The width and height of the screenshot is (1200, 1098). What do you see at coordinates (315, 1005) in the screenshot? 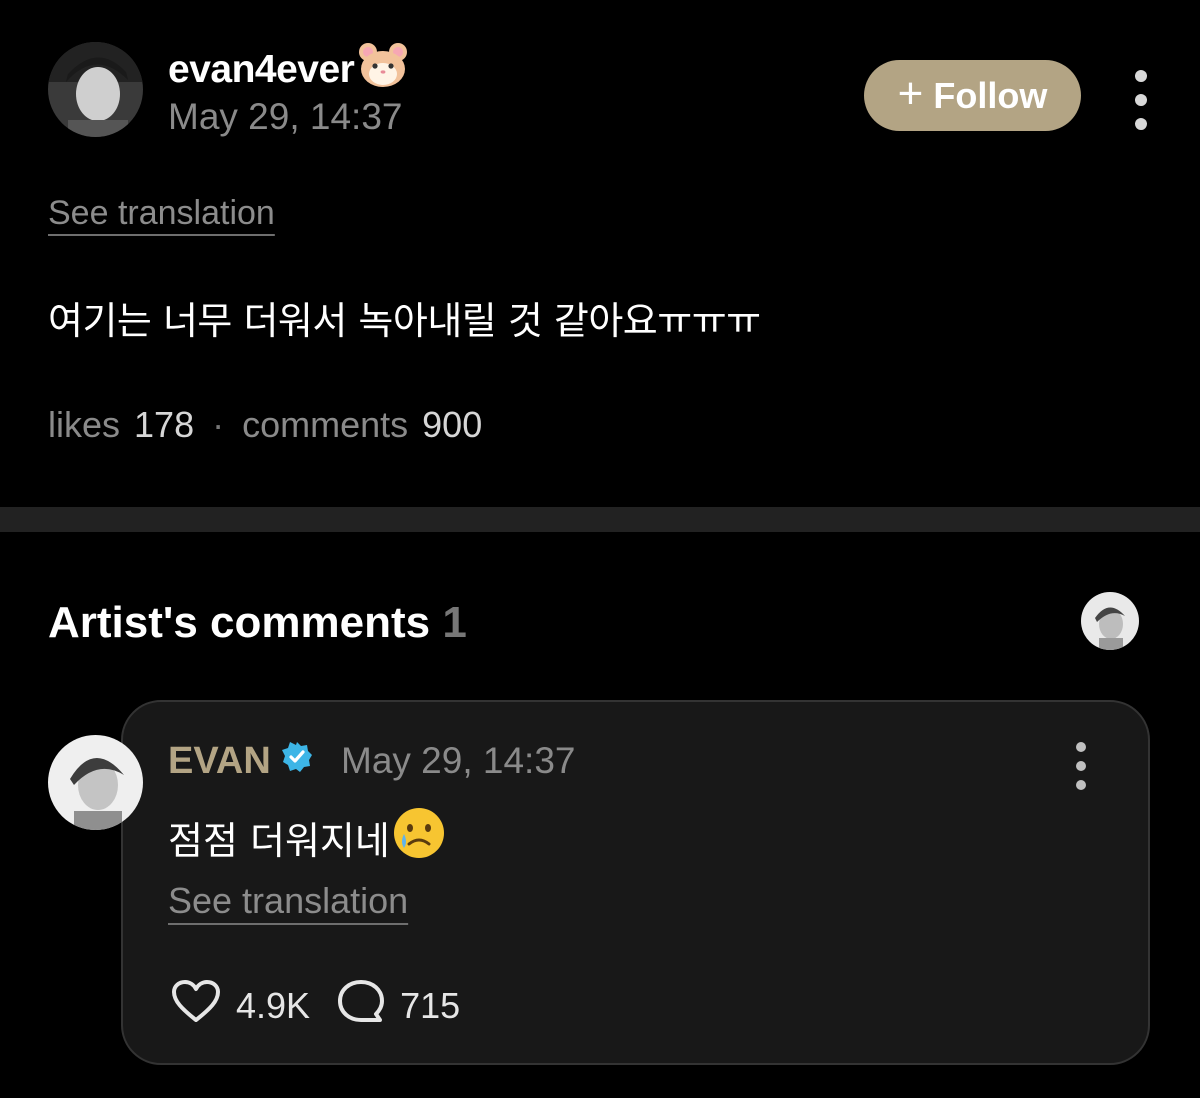
I see `comment-actions: 4.9K 715` at bounding box center [315, 1005].